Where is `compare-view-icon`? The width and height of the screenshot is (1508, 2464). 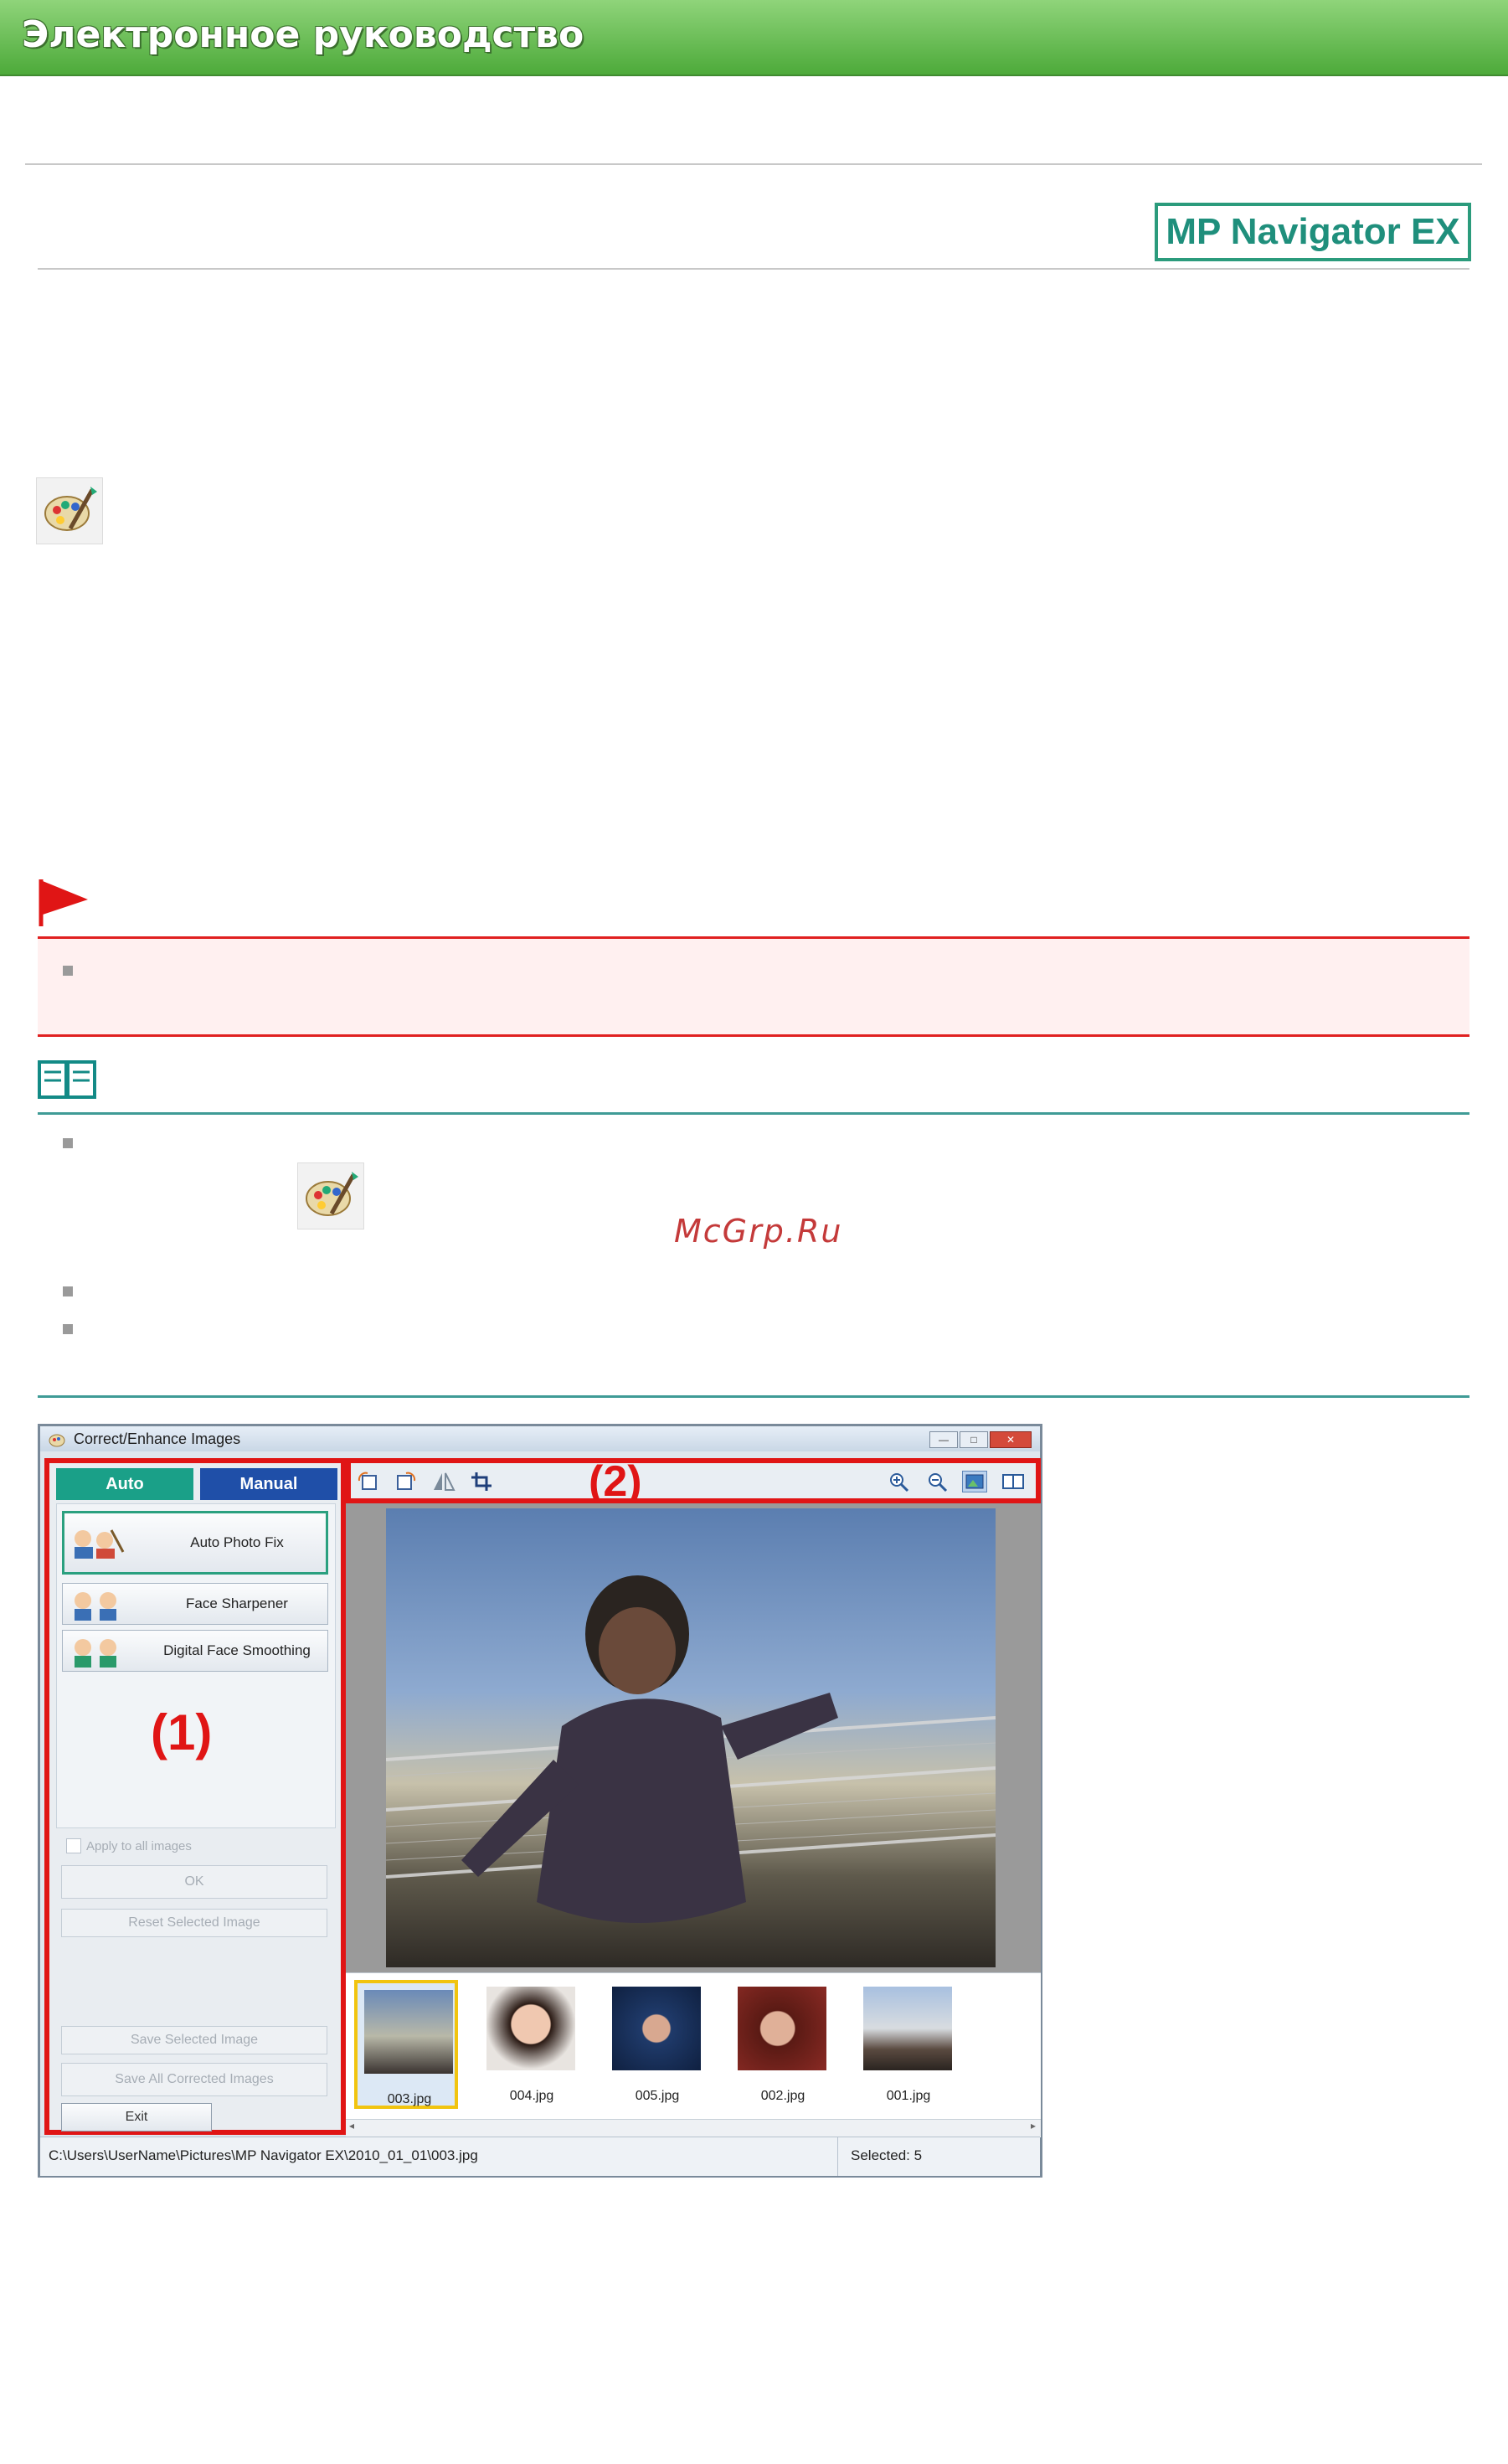
compare-view-icon is located at coordinates (1013, 1481).